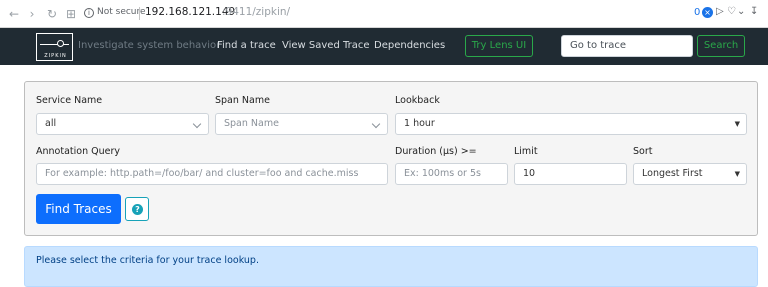  What do you see at coordinates (672, 173) in the screenshot?
I see `sort-value: Longest First` at bounding box center [672, 173].